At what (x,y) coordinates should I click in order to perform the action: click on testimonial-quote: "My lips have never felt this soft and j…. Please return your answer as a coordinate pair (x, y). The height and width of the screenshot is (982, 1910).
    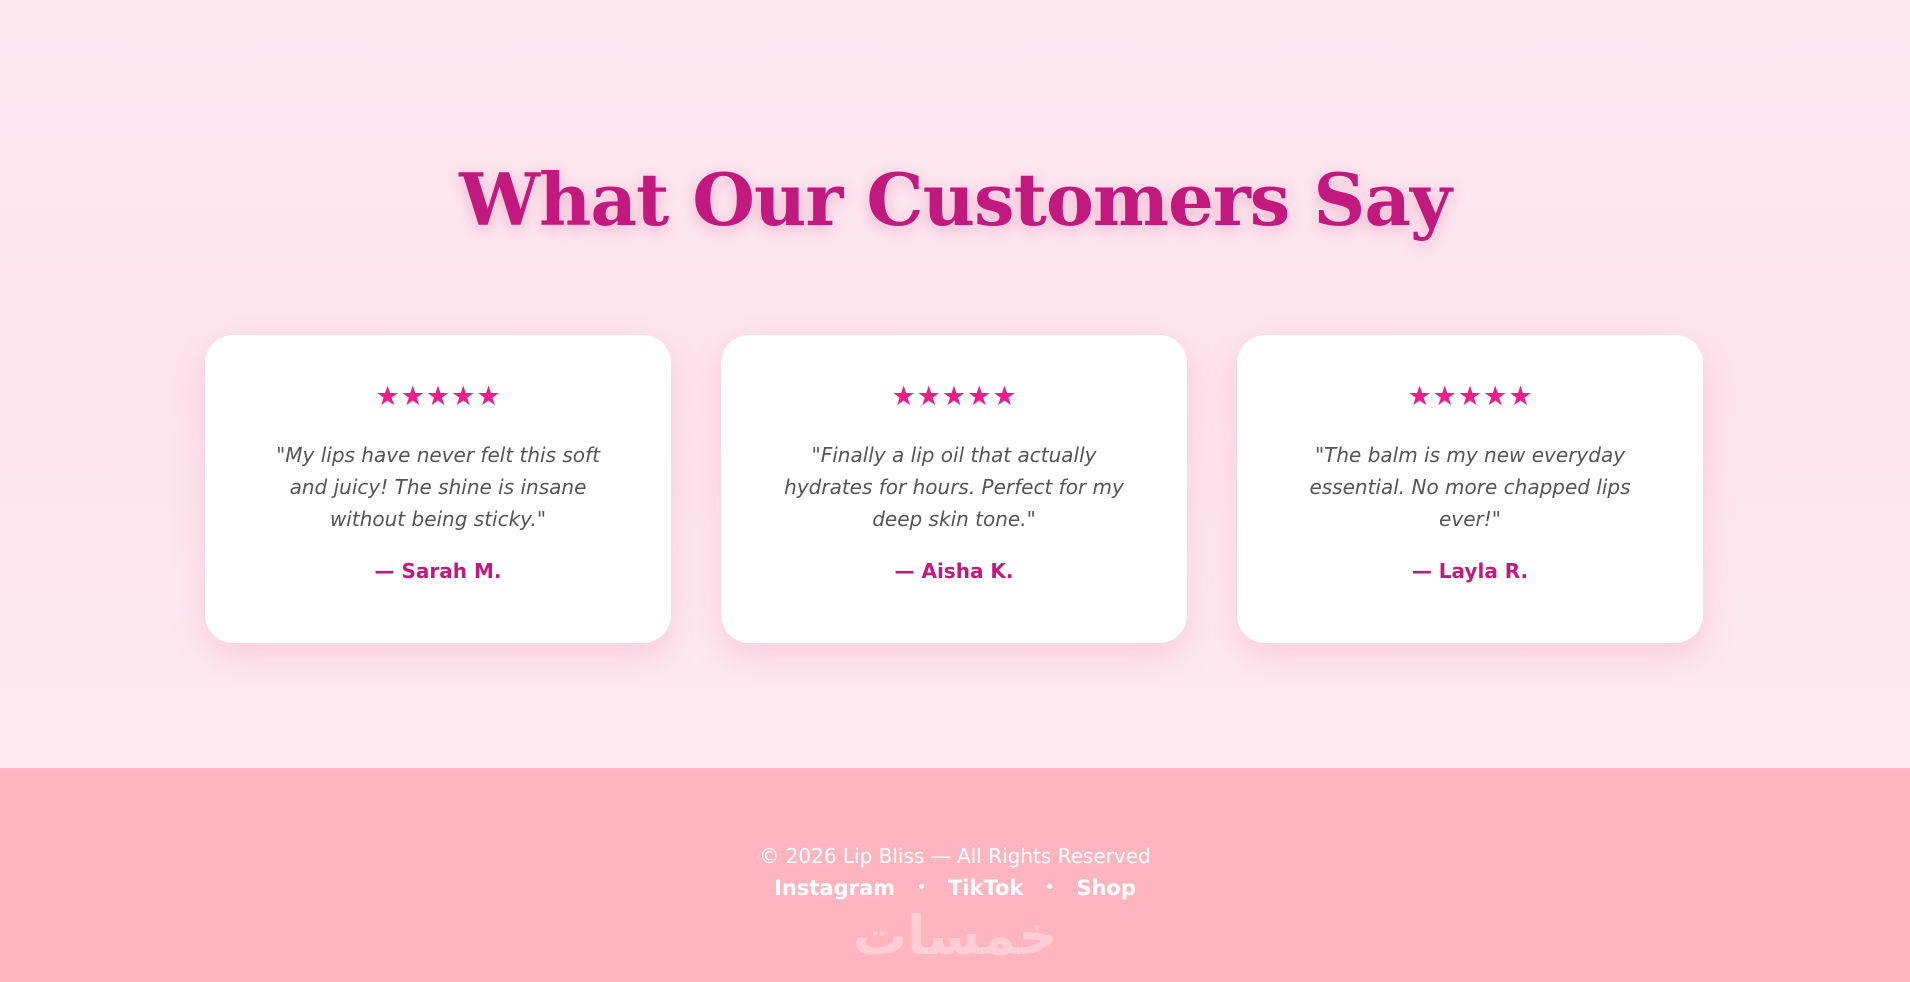
    Looking at the image, I should click on (438, 487).